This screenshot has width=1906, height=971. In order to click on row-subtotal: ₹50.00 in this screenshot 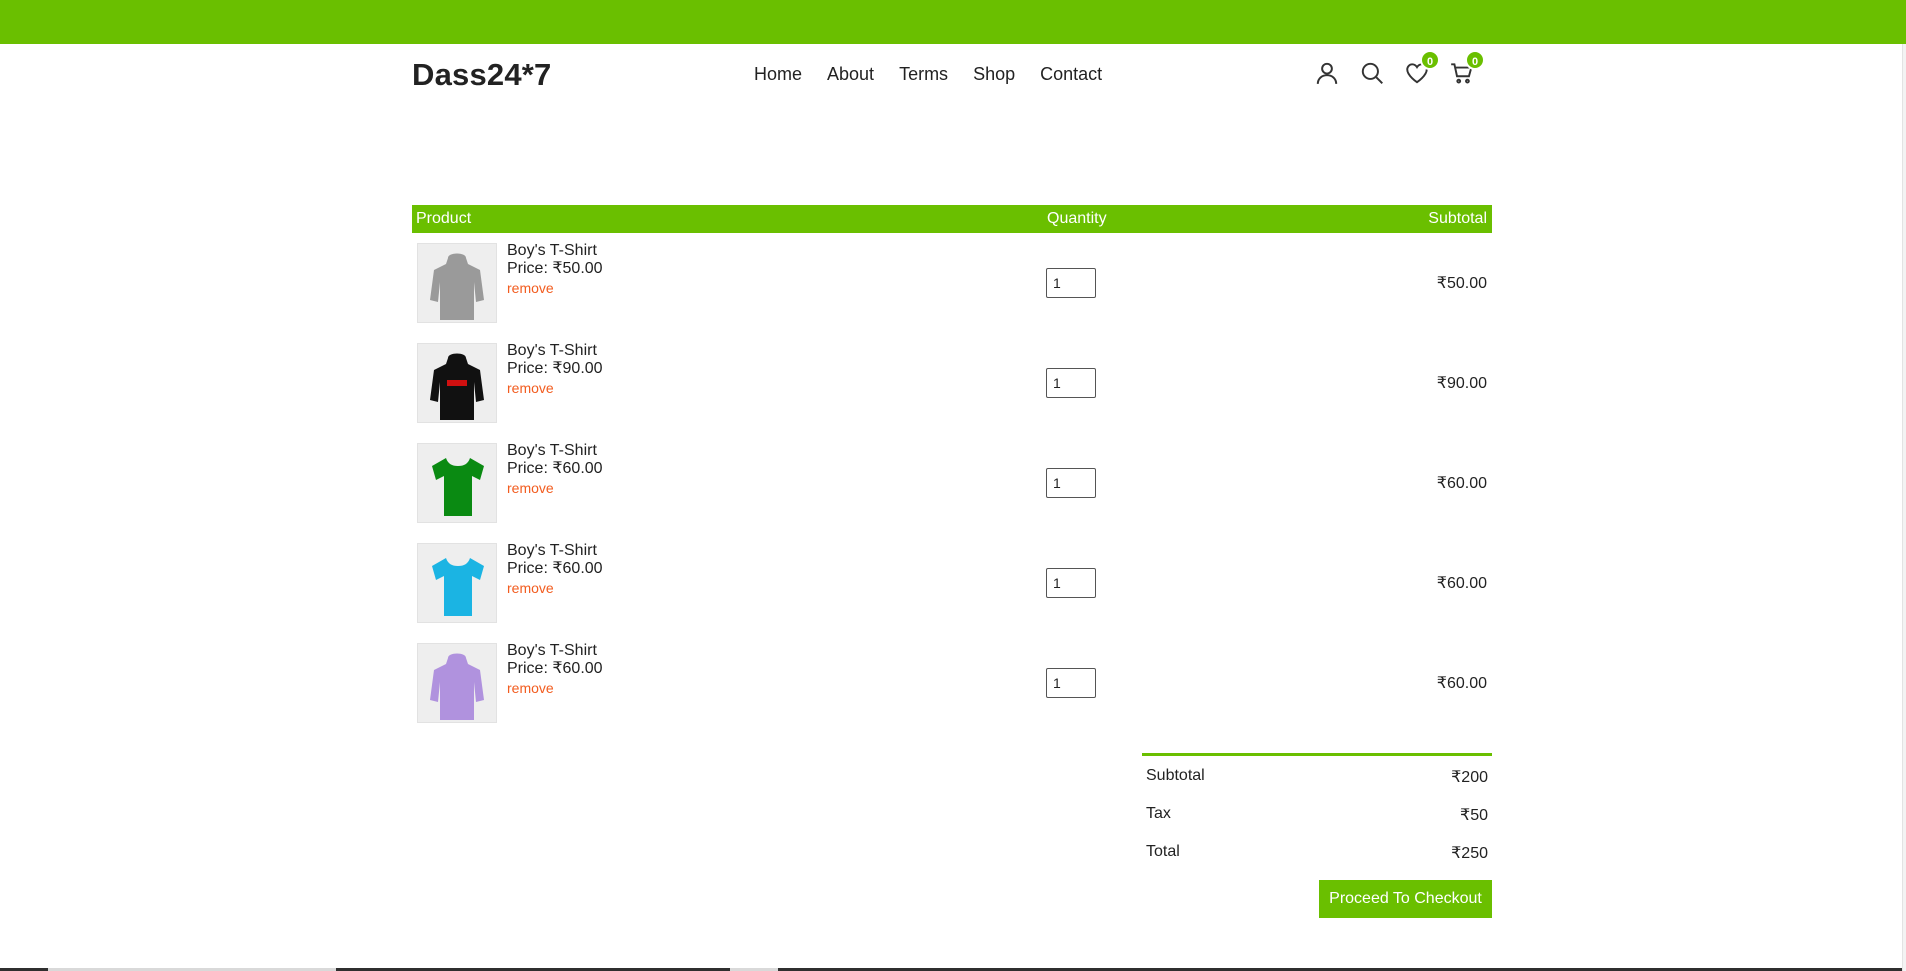, I will do `click(1461, 283)`.